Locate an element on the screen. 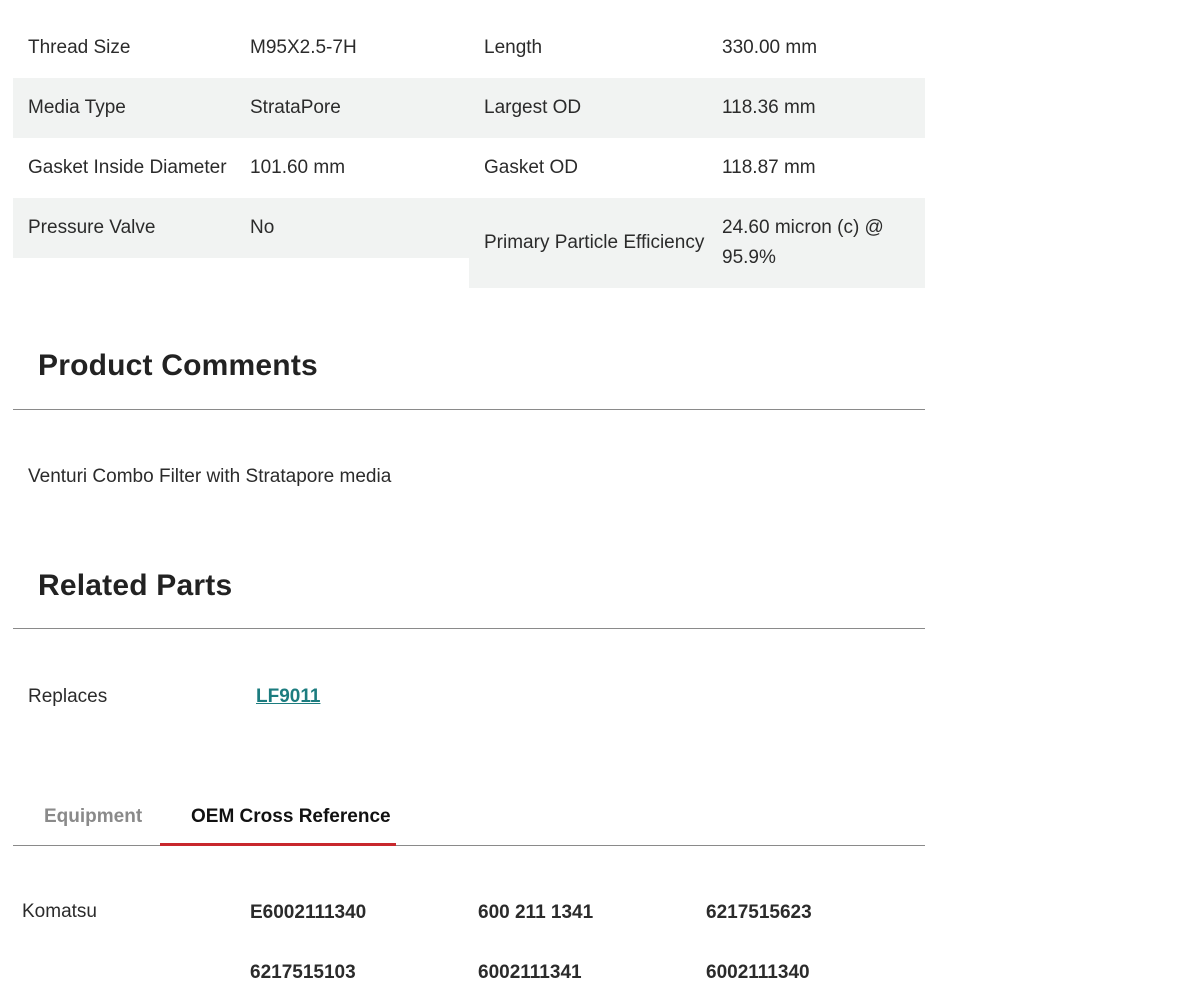 The height and width of the screenshot is (994, 1196). replaces-part-link: LF9011 is located at coordinates (288, 697).